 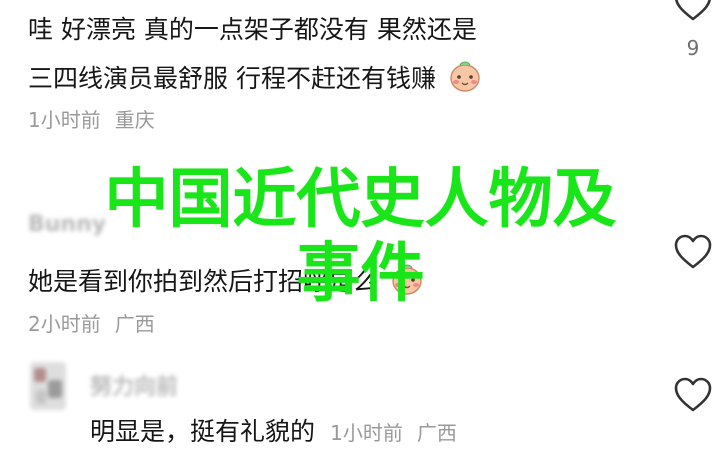 I want to click on comment-text: 哇 好漂亮 真的一点架子都没有 果然还是, so click(x=252, y=29).